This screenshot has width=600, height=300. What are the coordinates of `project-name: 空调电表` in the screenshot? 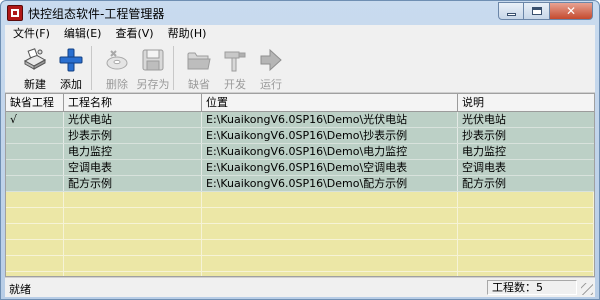 It's located at (133, 167).